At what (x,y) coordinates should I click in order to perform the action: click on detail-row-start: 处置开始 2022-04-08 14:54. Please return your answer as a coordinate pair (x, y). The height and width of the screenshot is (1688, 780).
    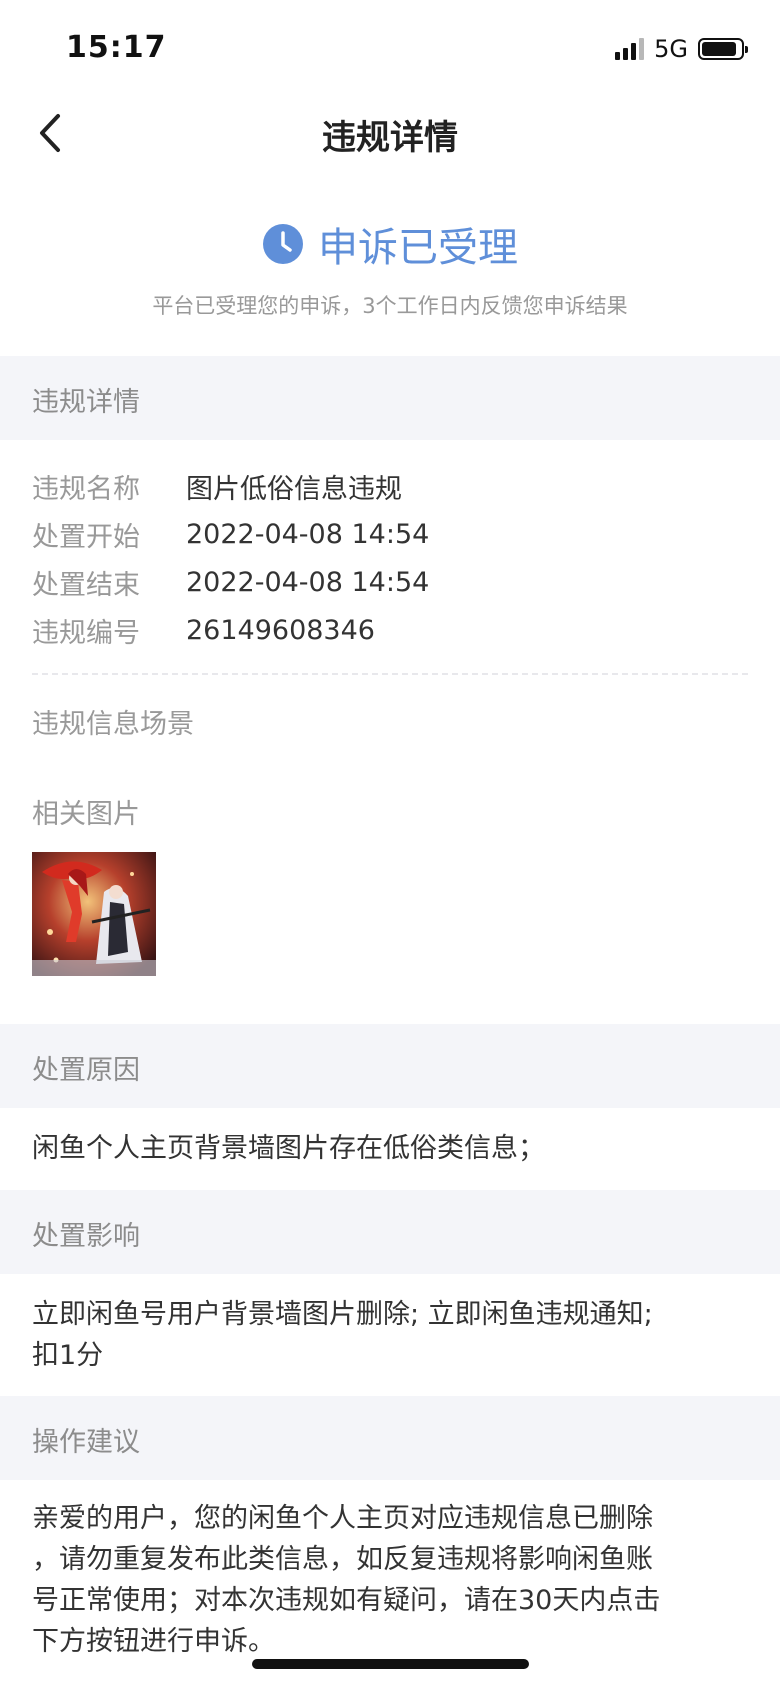
    Looking at the image, I should click on (230, 534).